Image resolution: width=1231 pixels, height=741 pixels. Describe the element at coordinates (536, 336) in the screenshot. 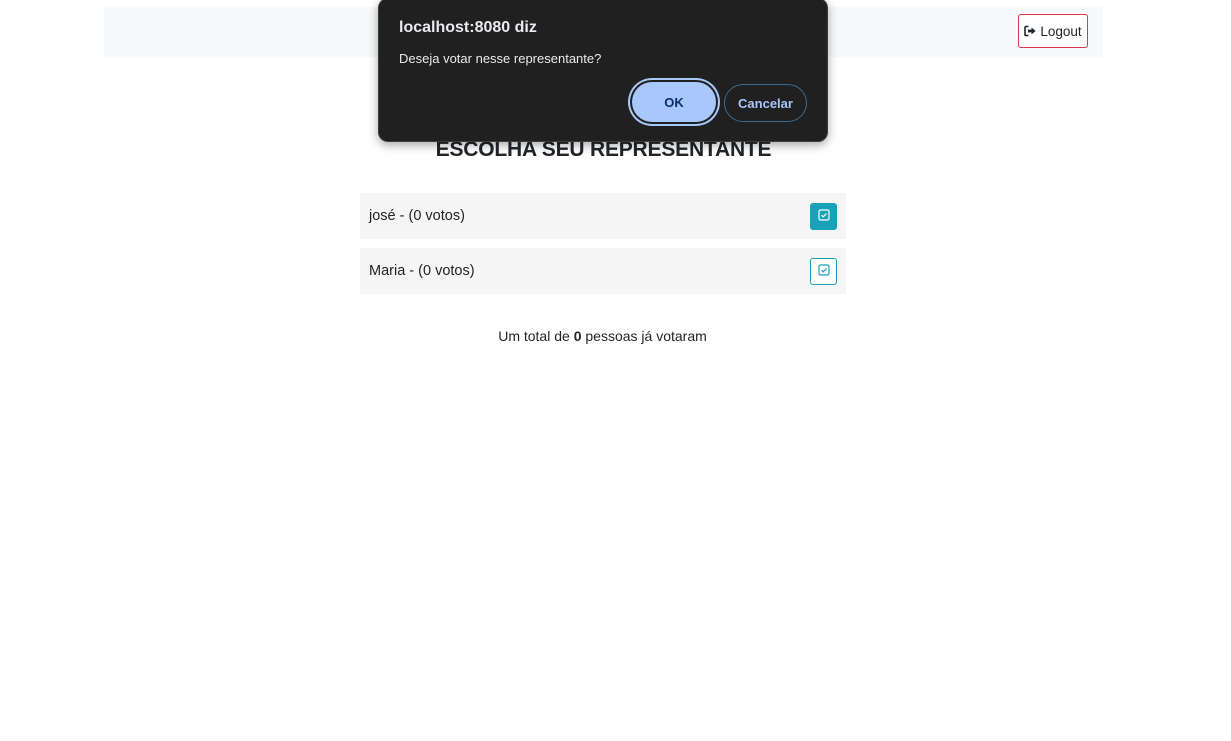

I see `total-prefix: Um total de` at that location.